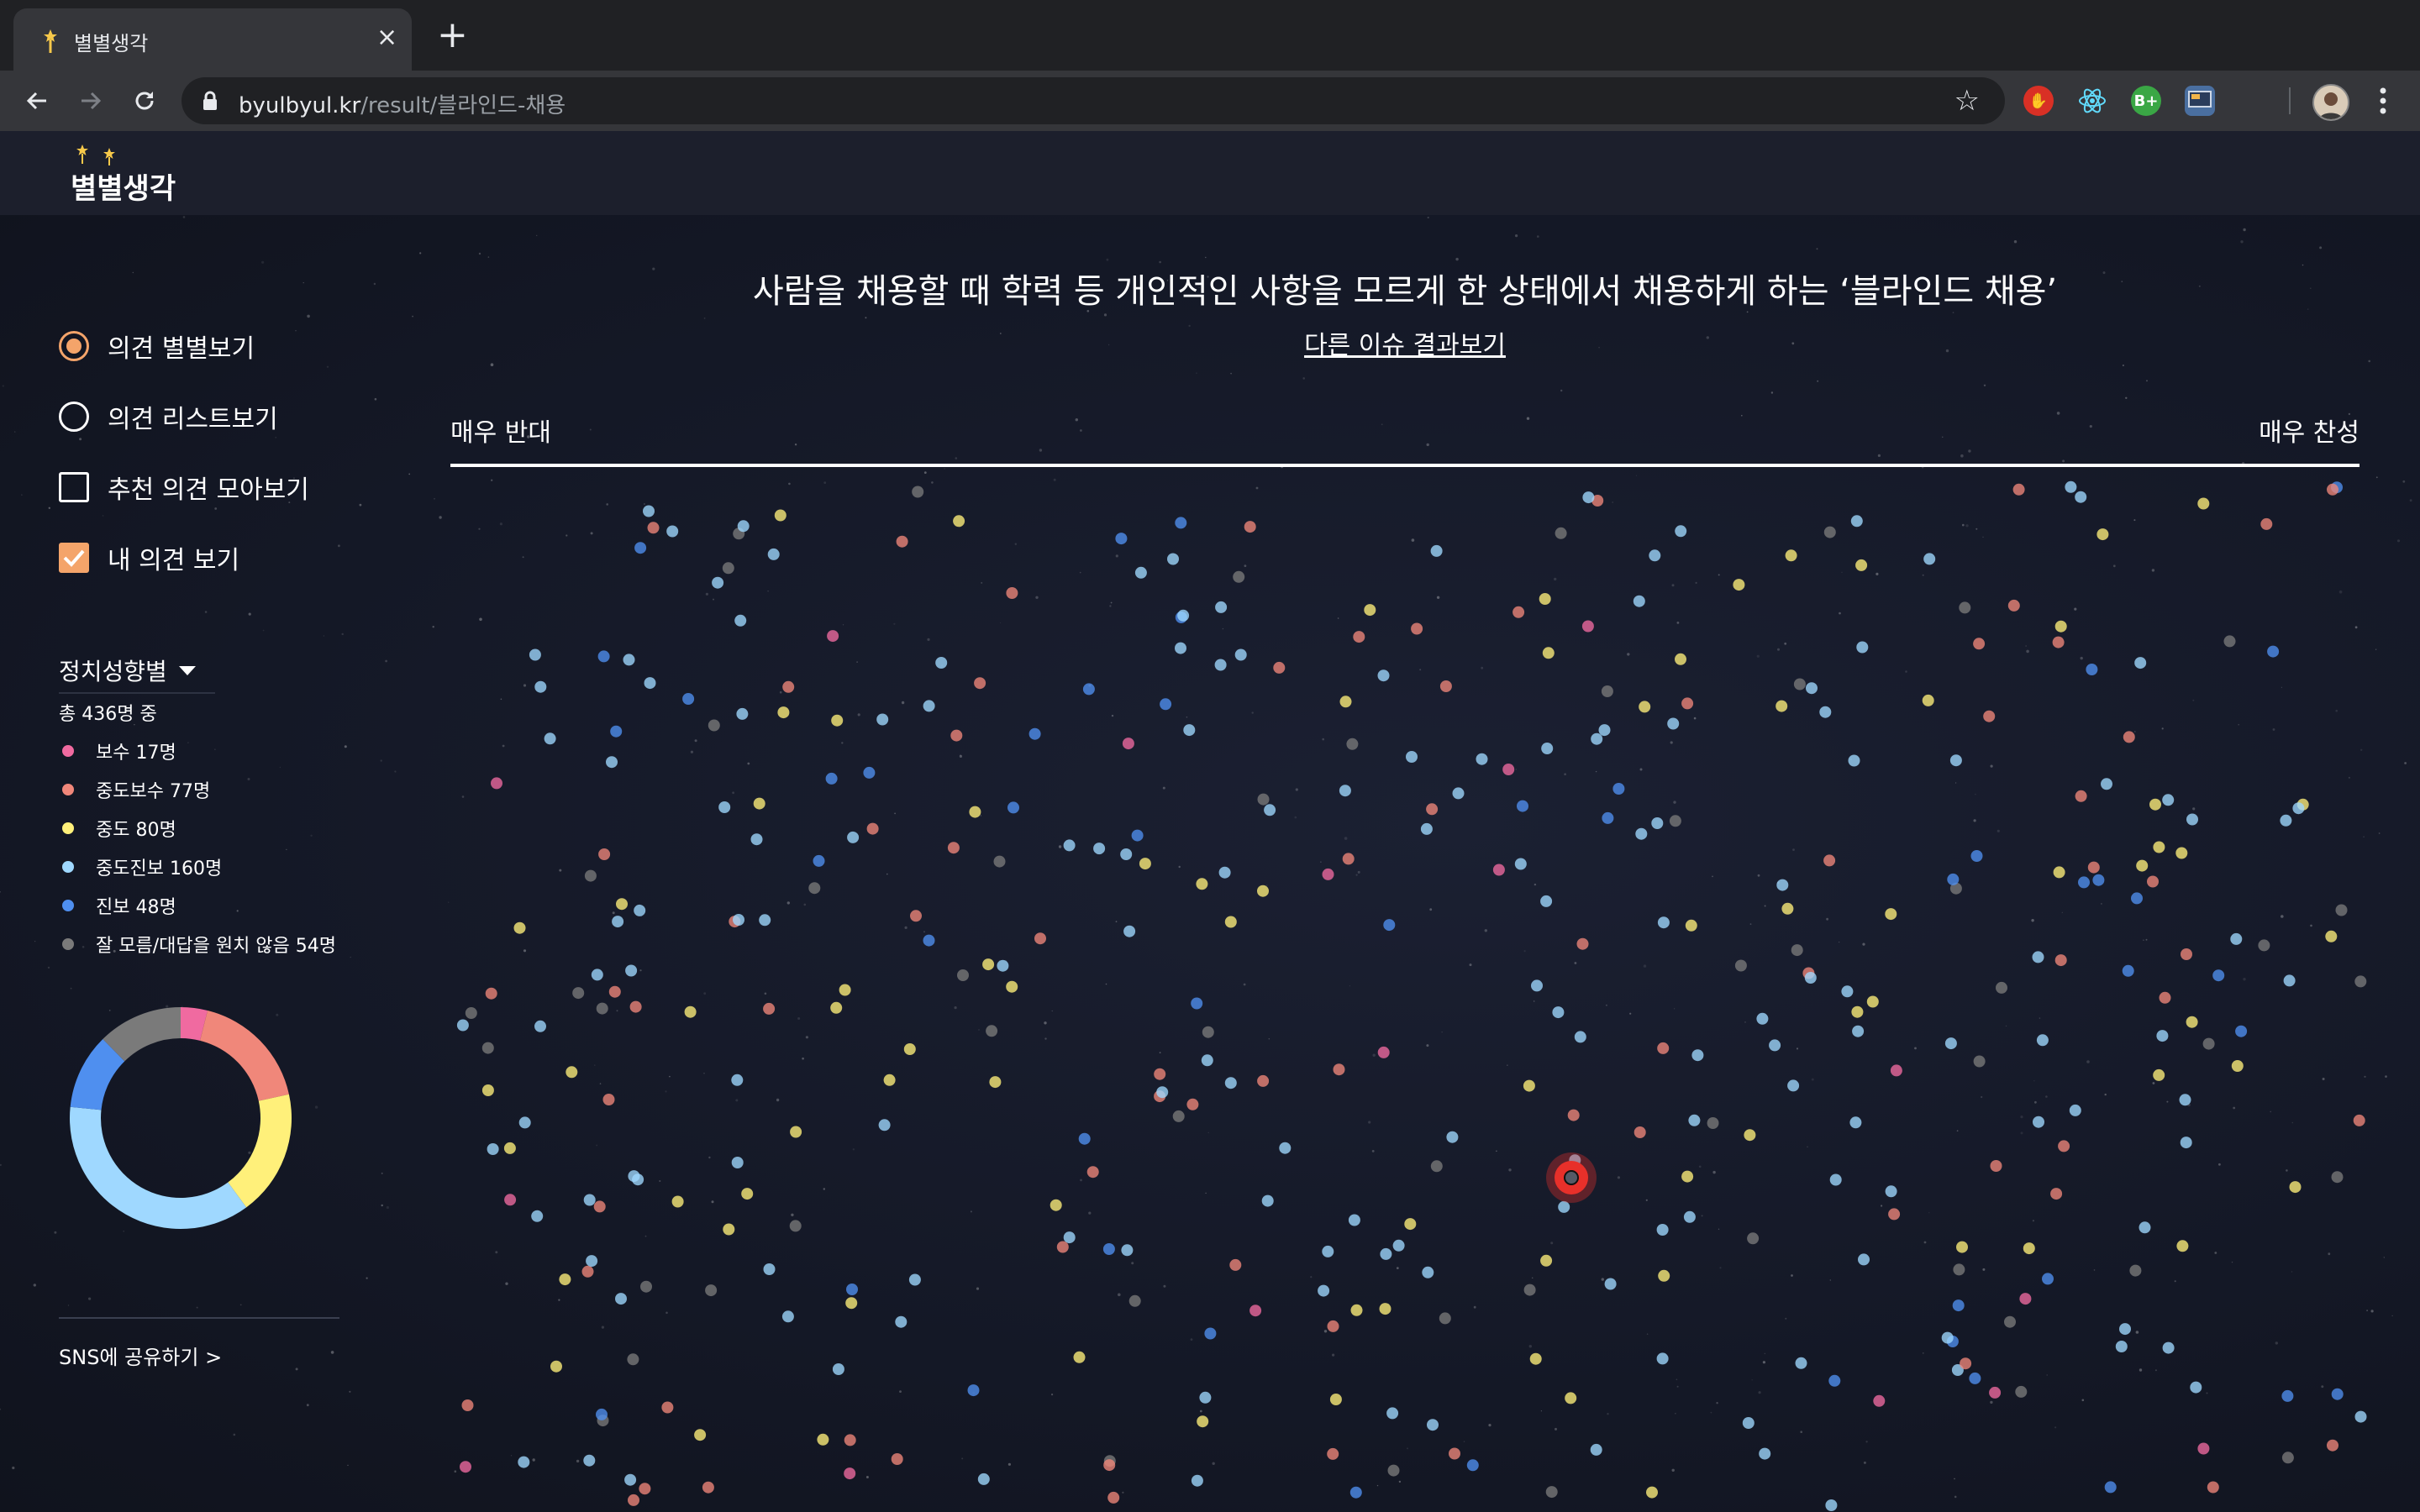 This screenshot has height=1512, width=2420. What do you see at coordinates (2092, 101) in the screenshot?
I see `react-devtools-icon` at bounding box center [2092, 101].